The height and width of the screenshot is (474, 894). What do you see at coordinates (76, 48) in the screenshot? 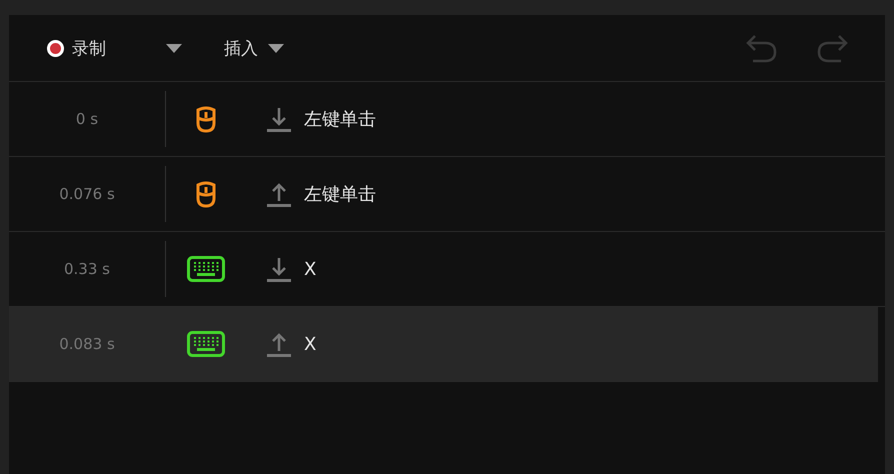
I see `record-button: 录制` at bounding box center [76, 48].